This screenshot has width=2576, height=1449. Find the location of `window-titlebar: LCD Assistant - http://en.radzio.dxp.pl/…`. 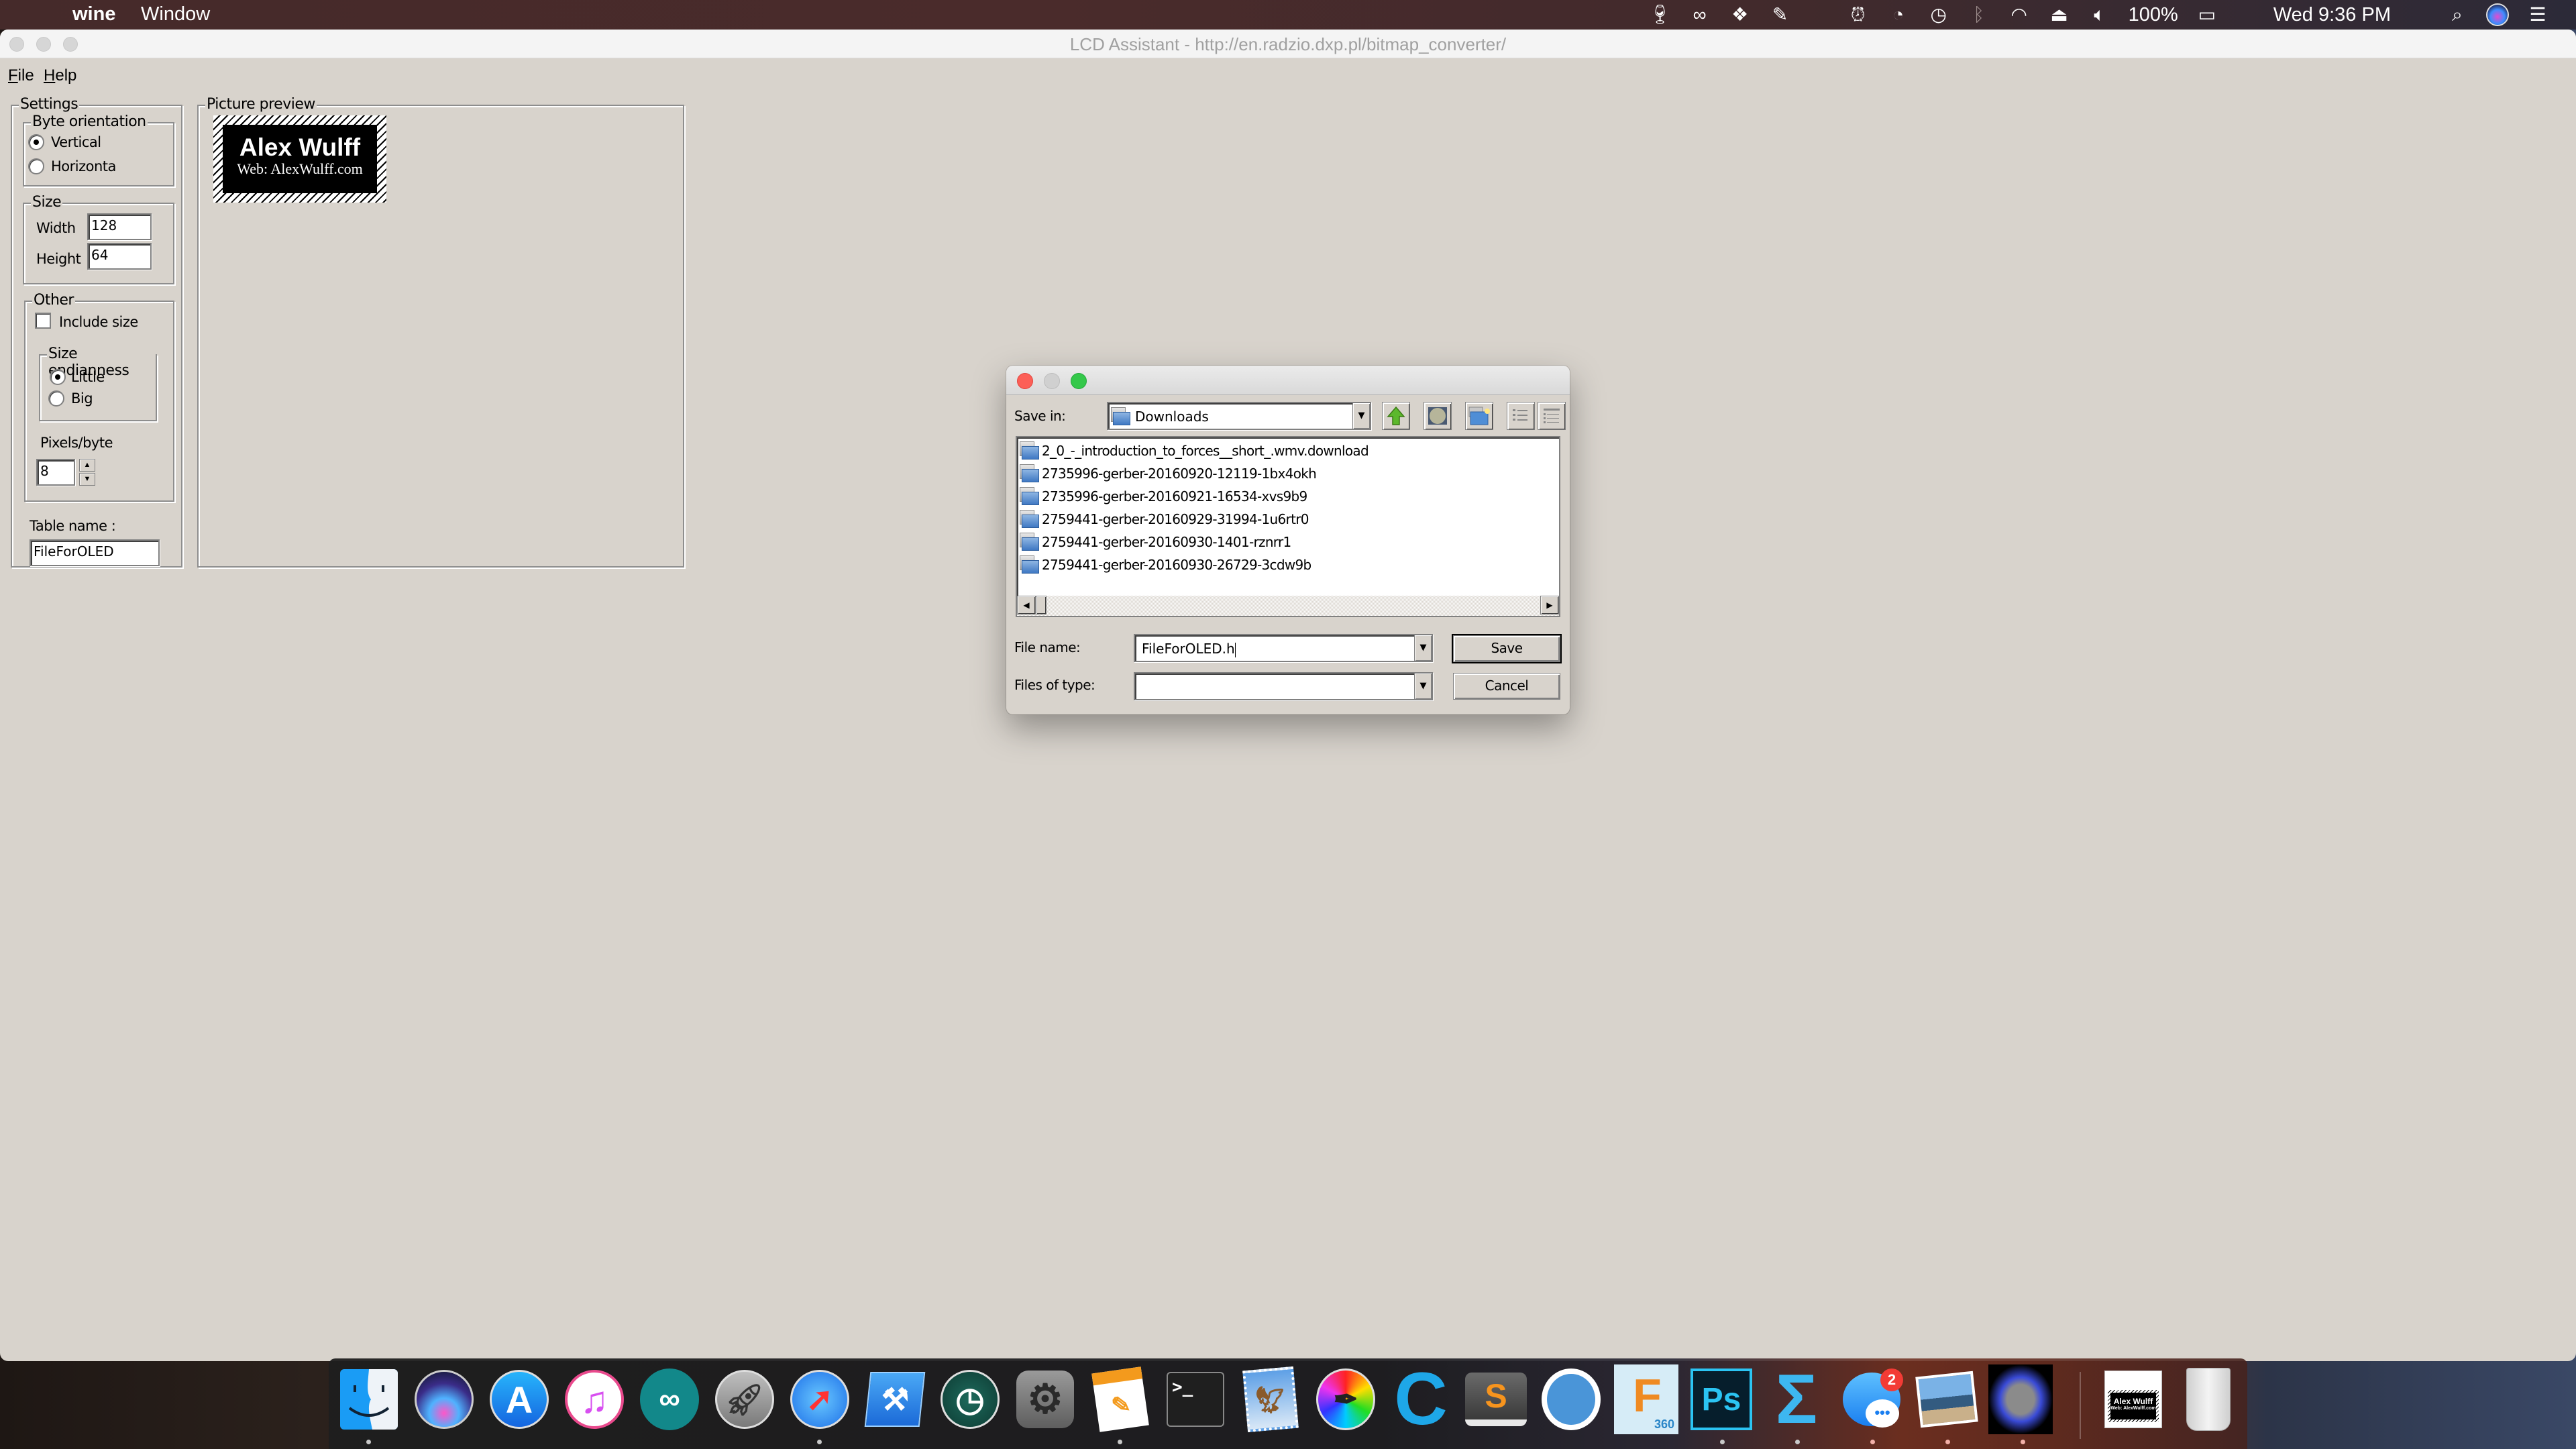

window-titlebar: LCD Assistant - http://en.radzio.dxp.pl/… is located at coordinates (1288, 44).